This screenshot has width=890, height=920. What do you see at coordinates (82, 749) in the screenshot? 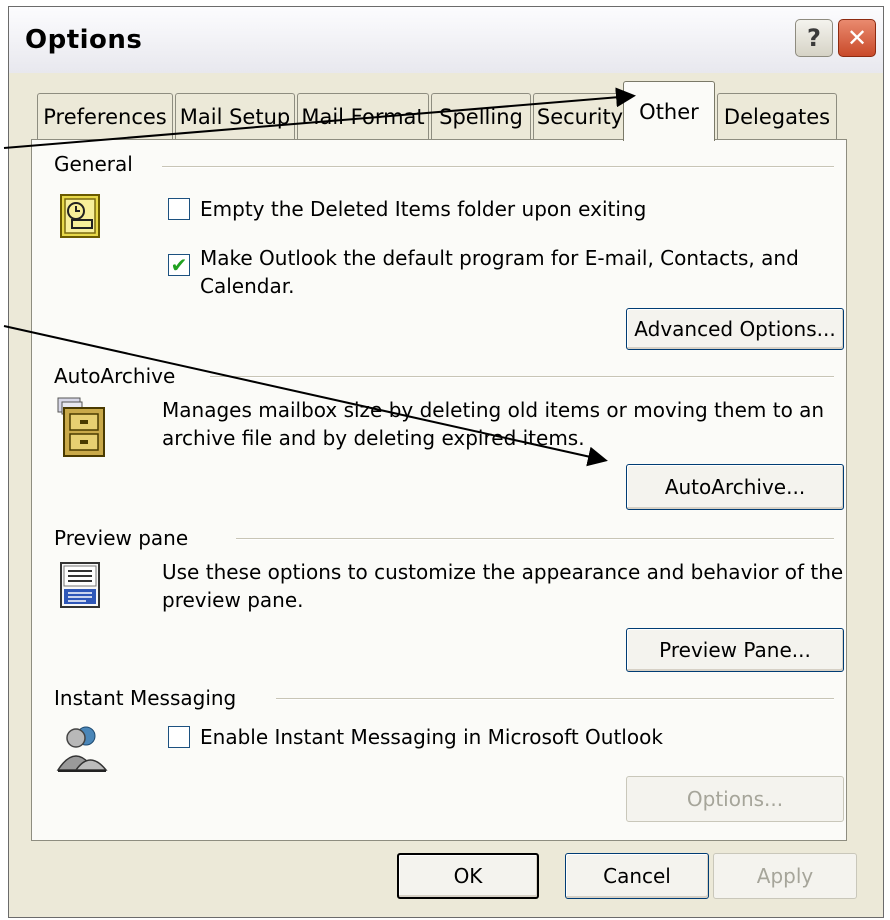
I see `users-icon` at bounding box center [82, 749].